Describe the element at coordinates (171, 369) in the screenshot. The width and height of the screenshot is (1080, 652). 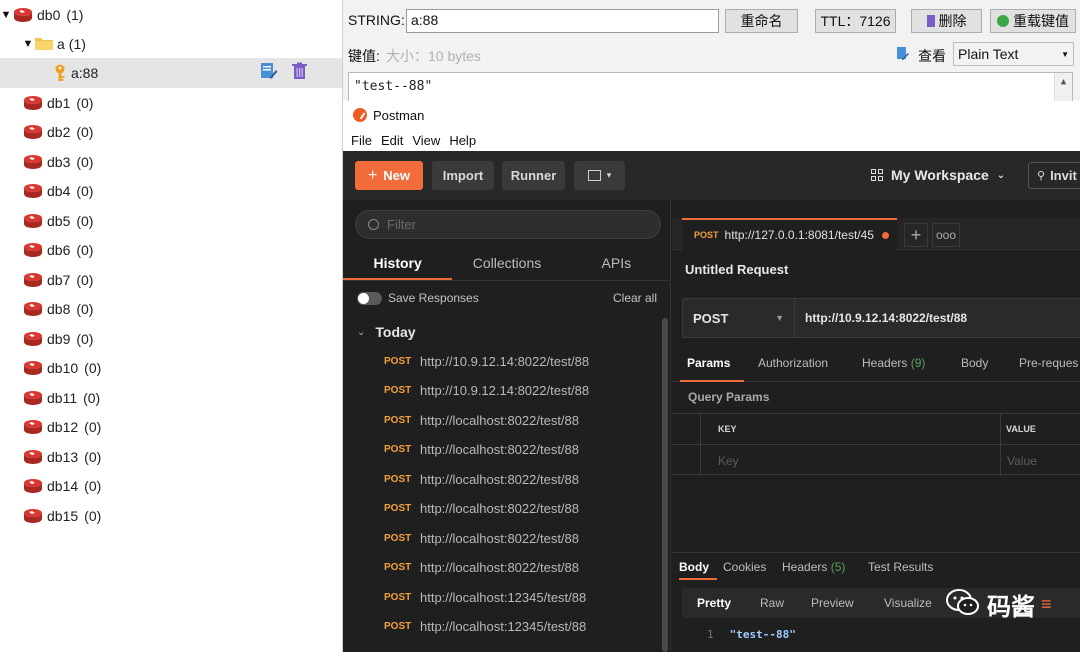
I see `tree-row-db: db10 (0)` at that location.